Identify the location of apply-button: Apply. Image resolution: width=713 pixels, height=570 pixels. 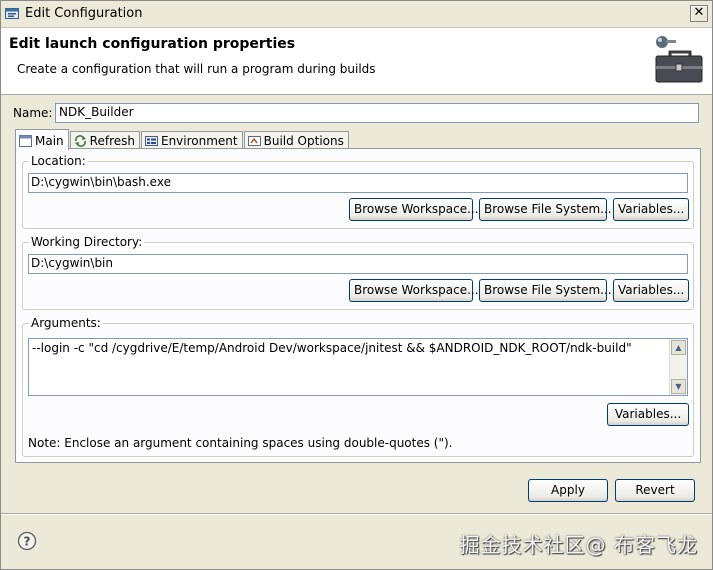
(568, 490).